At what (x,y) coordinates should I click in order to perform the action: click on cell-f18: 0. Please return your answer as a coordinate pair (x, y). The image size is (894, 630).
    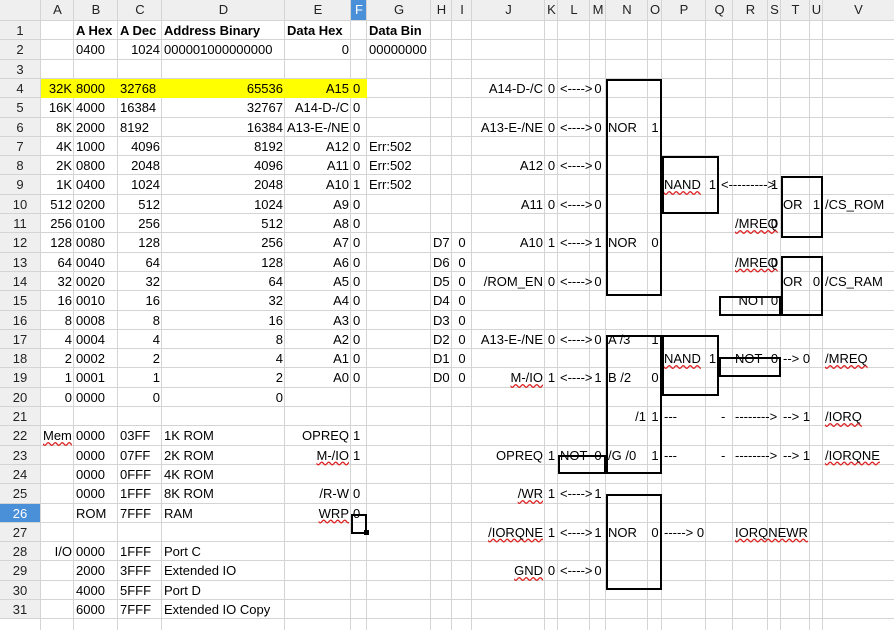
    Looking at the image, I should click on (359, 358).